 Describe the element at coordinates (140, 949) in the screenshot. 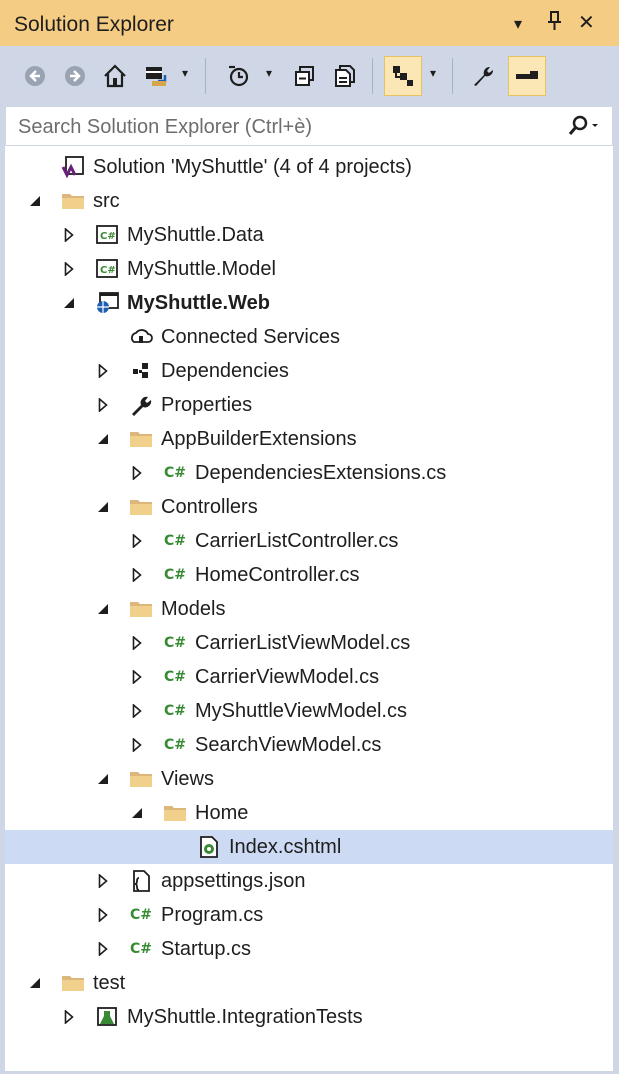

I see `csharp-file-icon: C#` at that location.